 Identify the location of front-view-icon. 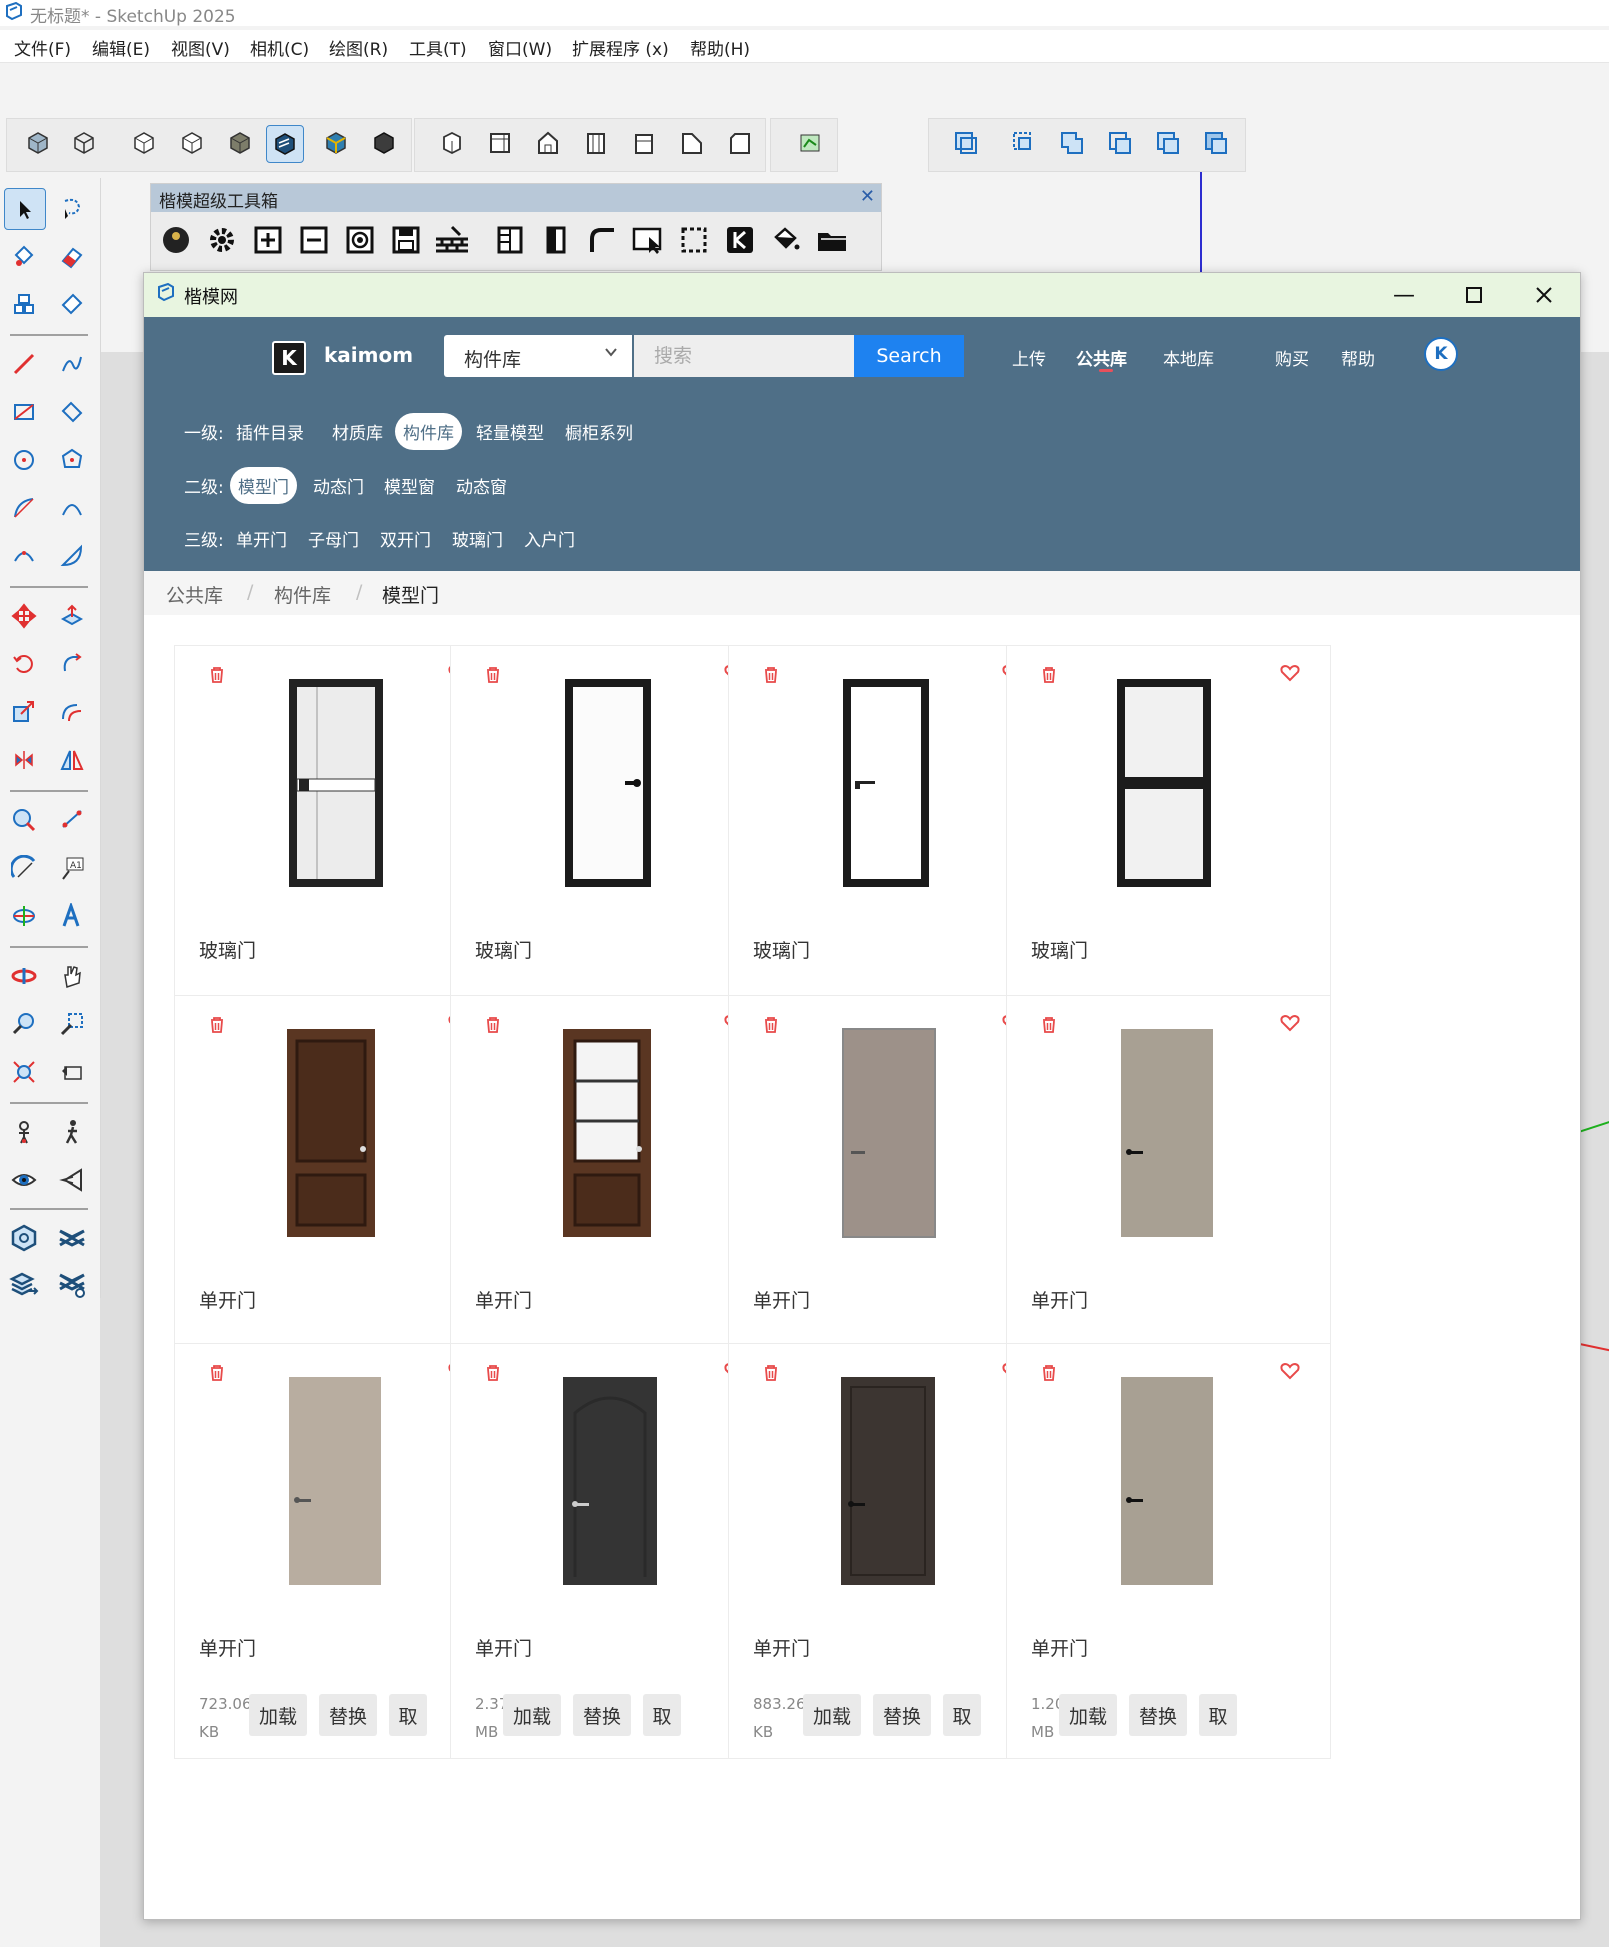
(548, 143).